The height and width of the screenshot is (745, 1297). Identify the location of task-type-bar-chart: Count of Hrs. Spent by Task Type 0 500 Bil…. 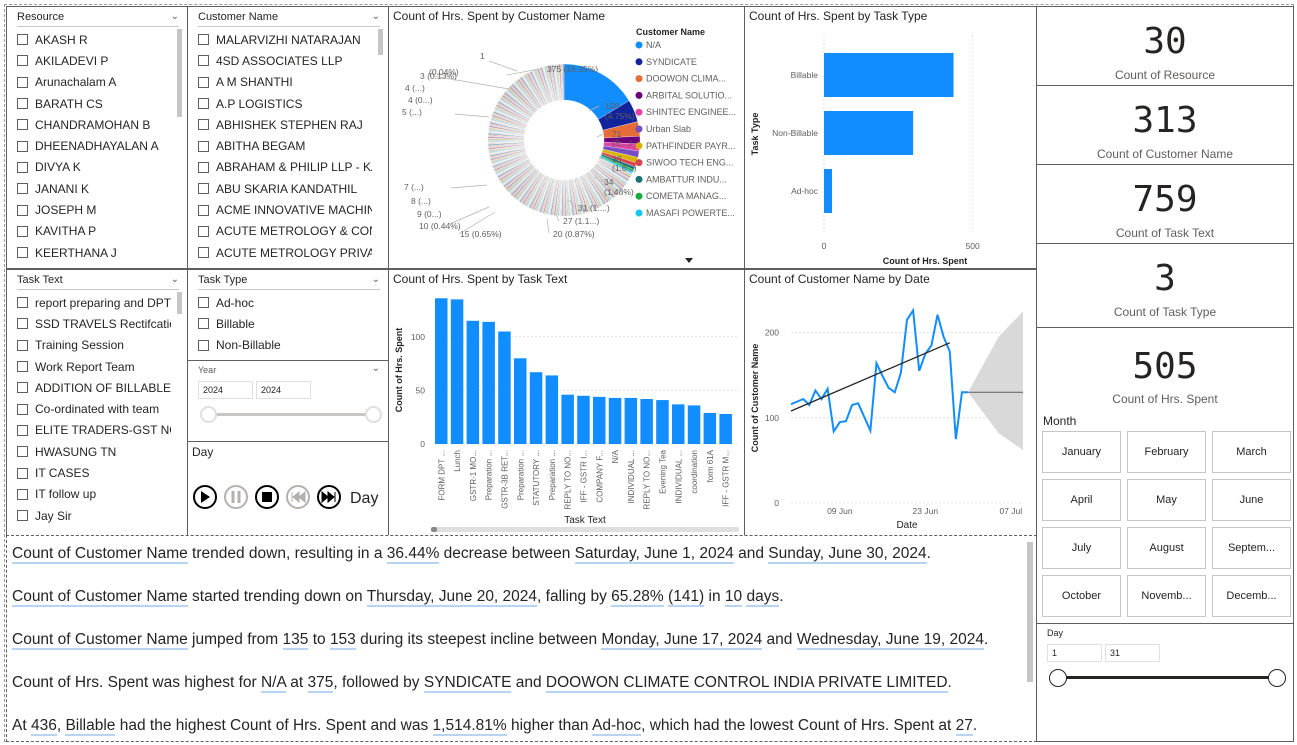
(890, 137).